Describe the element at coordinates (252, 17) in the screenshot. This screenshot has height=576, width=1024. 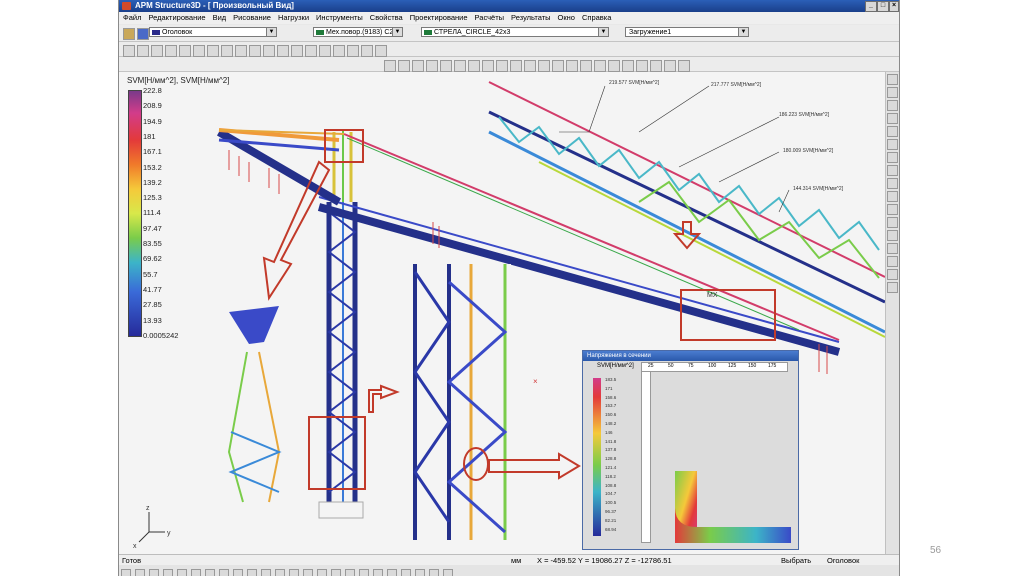
I see `menu-draw: Рисование` at that location.